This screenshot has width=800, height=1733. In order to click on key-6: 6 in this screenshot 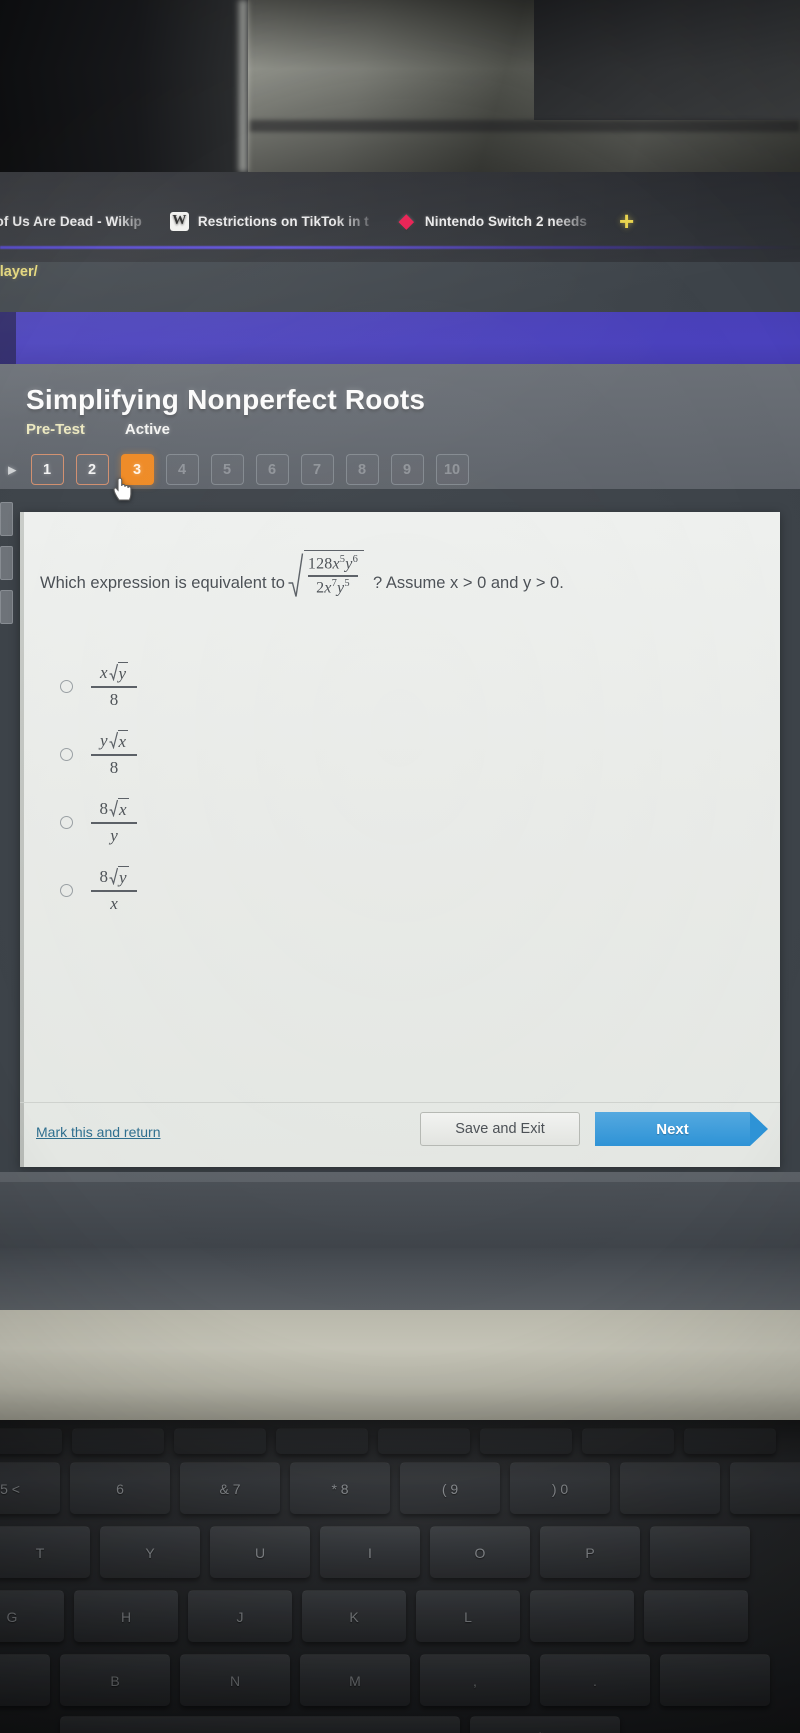, I will do `click(120, 1488)`.